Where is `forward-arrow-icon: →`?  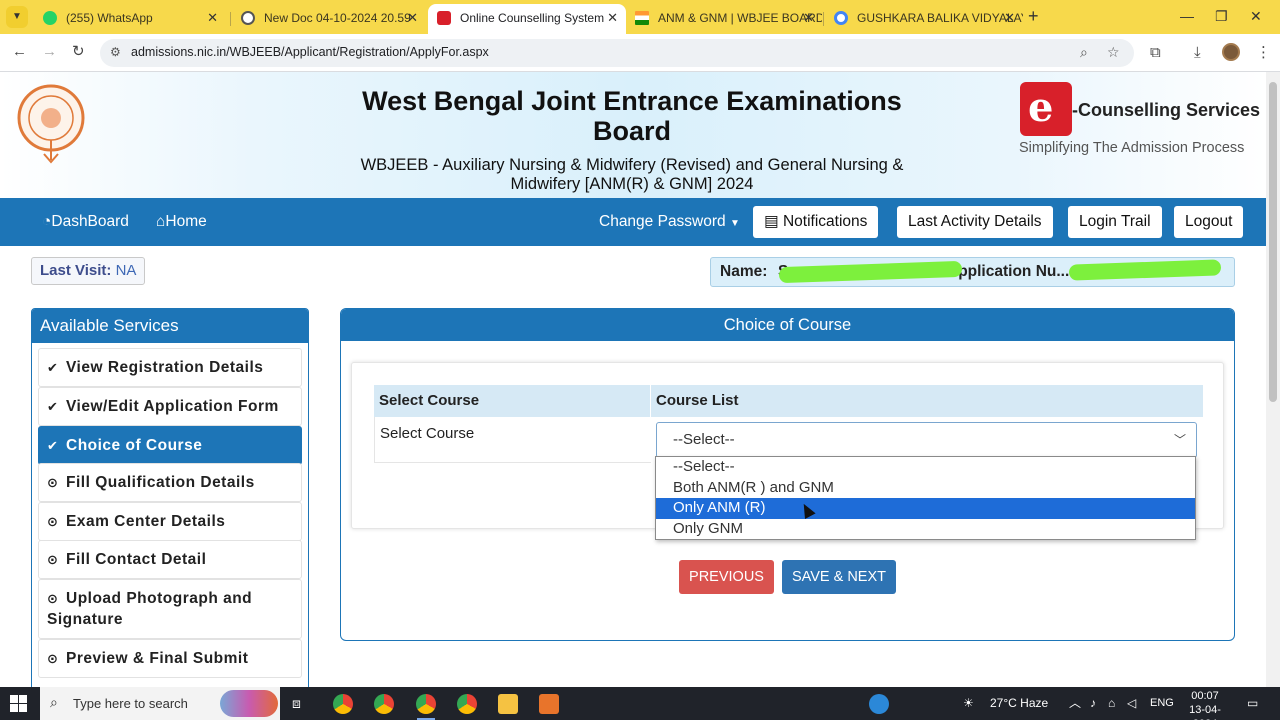
forward-arrow-icon: → is located at coordinates (49, 52).